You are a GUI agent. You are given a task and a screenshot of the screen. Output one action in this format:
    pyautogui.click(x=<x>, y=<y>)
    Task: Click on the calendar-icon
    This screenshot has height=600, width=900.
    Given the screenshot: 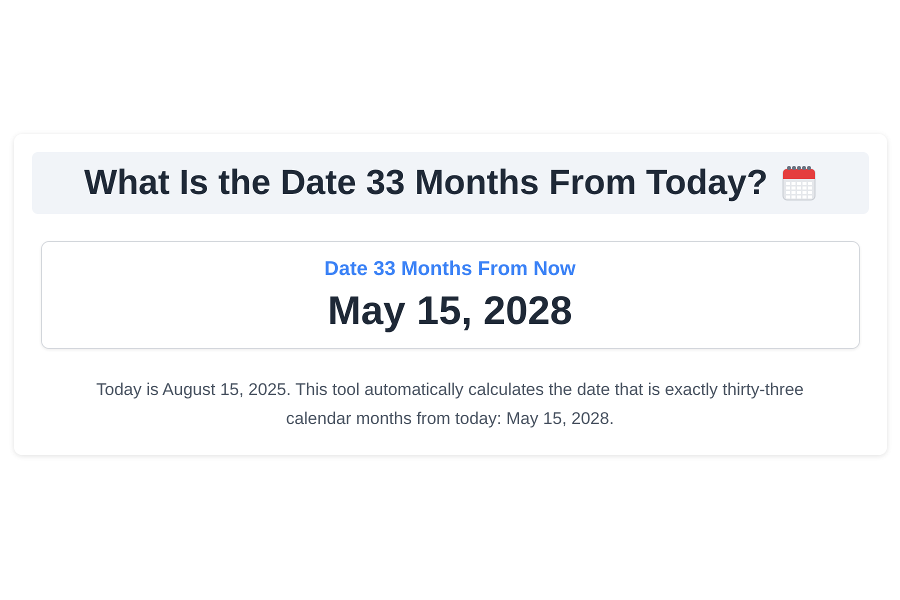 What is the action you would take?
    pyautogui.click(x=799, y=183)
    